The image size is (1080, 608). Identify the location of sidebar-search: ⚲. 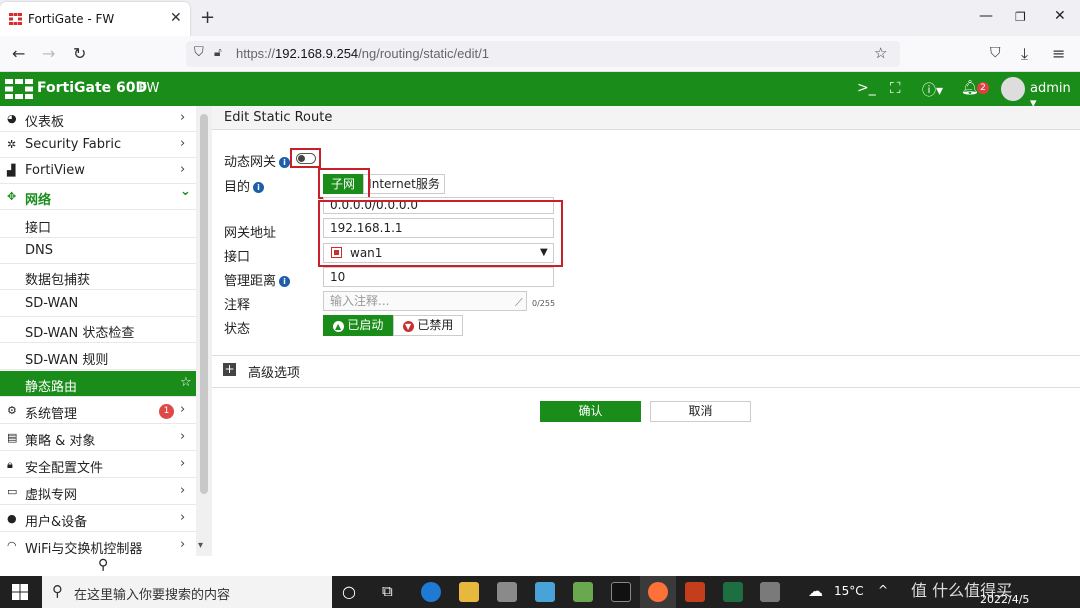
(106, 566).